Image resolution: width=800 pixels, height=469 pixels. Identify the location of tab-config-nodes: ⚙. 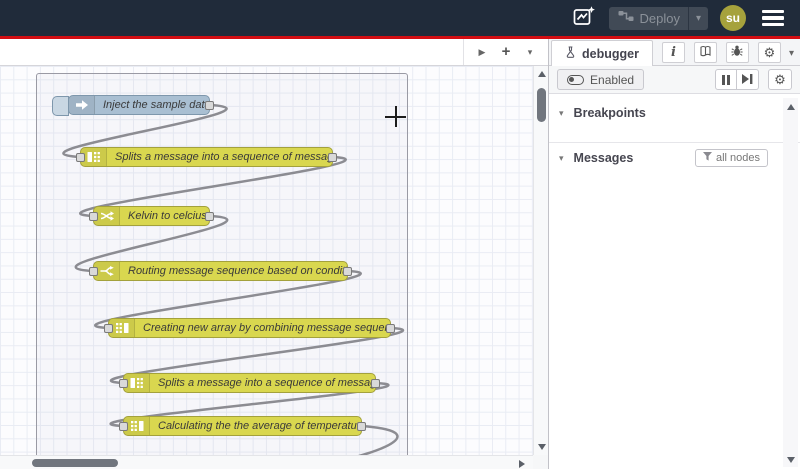
(769, 52).